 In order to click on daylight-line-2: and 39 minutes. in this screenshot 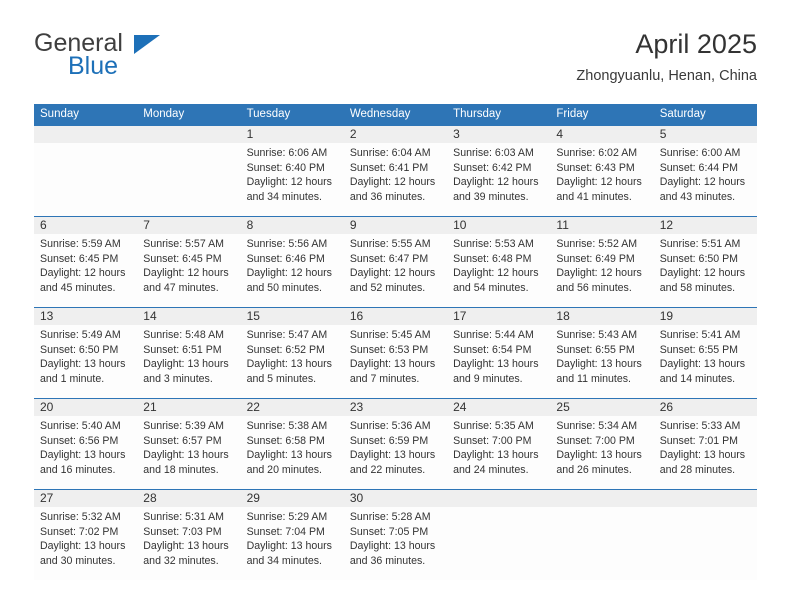, I will do `click(491, 196)`.